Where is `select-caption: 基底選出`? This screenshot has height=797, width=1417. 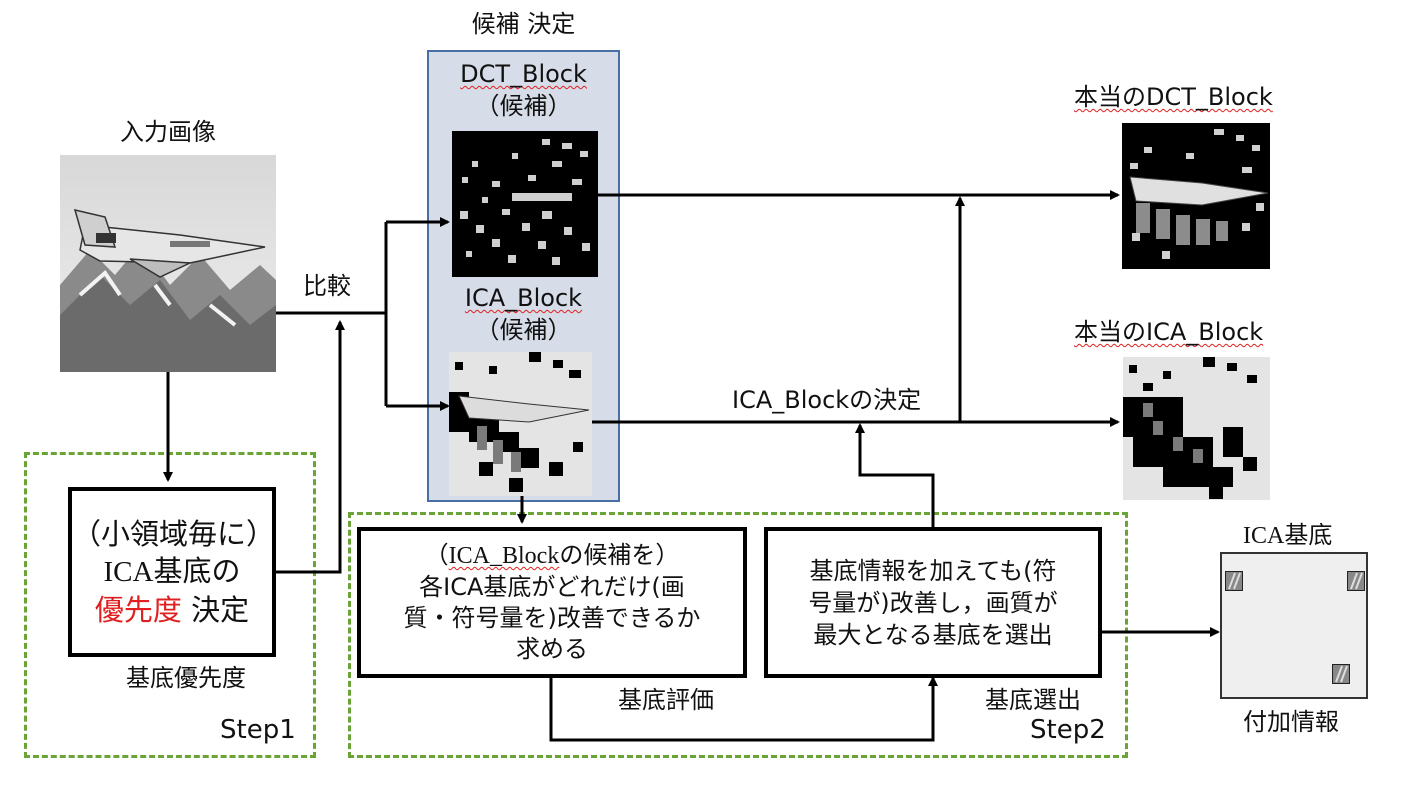
select-caption: 基底選出 is located at coordinates (1033, 700).